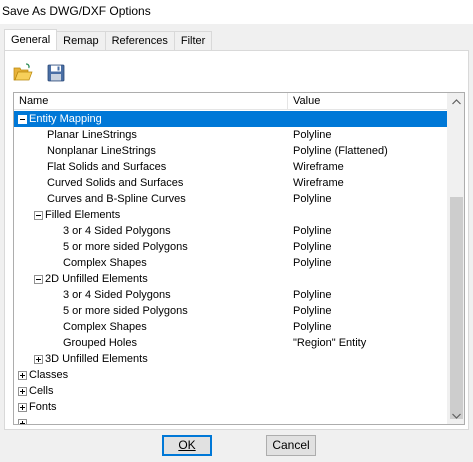 This screenshot has height=462, width=473. I want to click on tree-row-name: 2D Unfilled Elements, so click(96, 279).